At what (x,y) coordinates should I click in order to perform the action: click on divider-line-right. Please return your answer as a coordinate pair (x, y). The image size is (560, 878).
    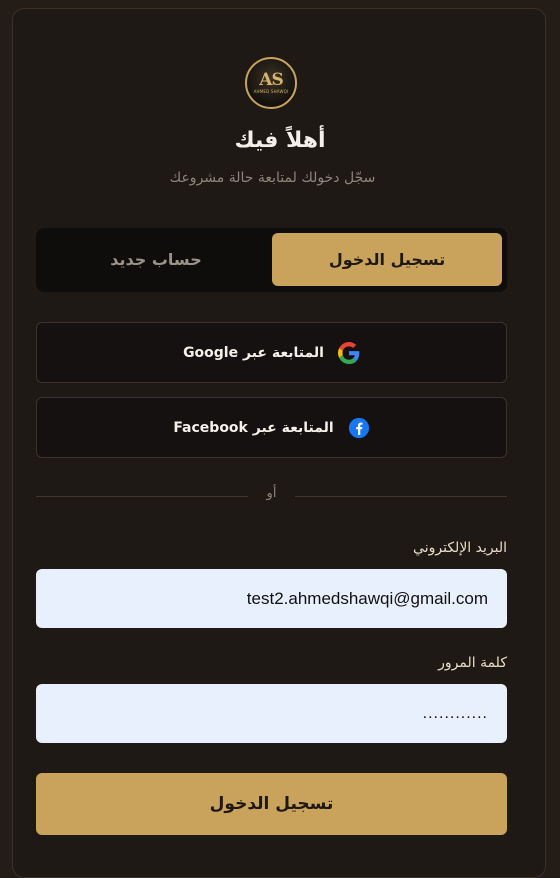
    Looking at the image, I should click on (401, 496).